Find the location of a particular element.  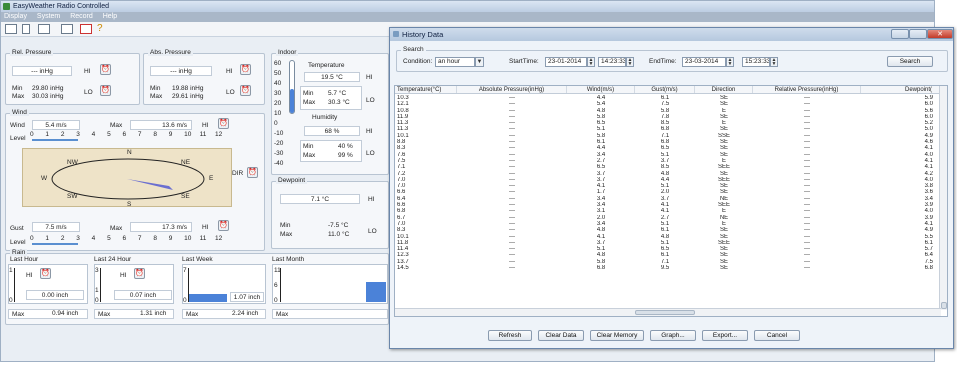

end-time-label: EndTime: is located at coordinates (663, 61).